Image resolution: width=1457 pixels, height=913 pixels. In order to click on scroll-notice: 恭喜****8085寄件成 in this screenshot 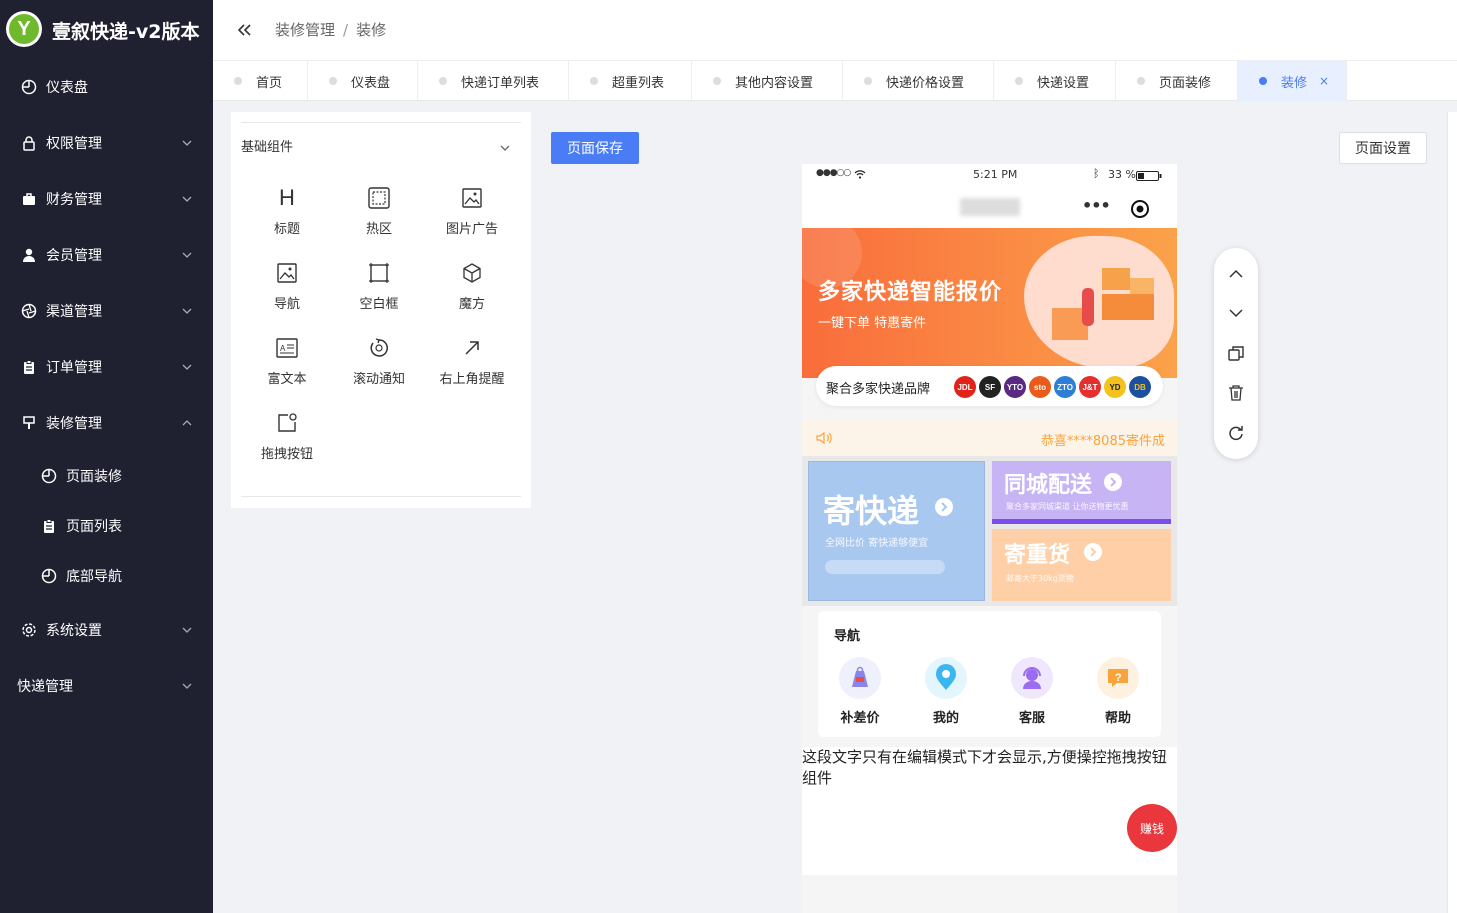, I will do `click(989, 438)`.